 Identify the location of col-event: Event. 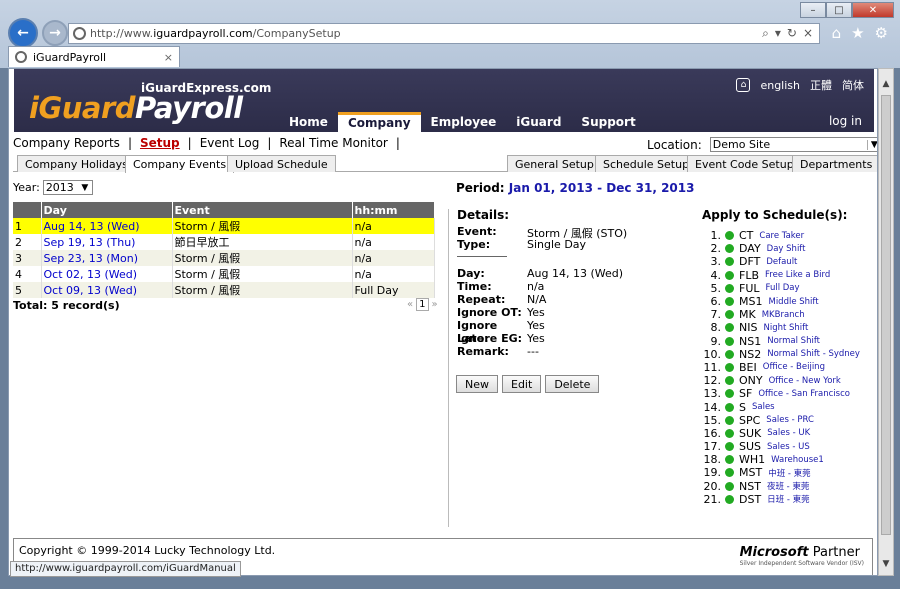
(262, 210).